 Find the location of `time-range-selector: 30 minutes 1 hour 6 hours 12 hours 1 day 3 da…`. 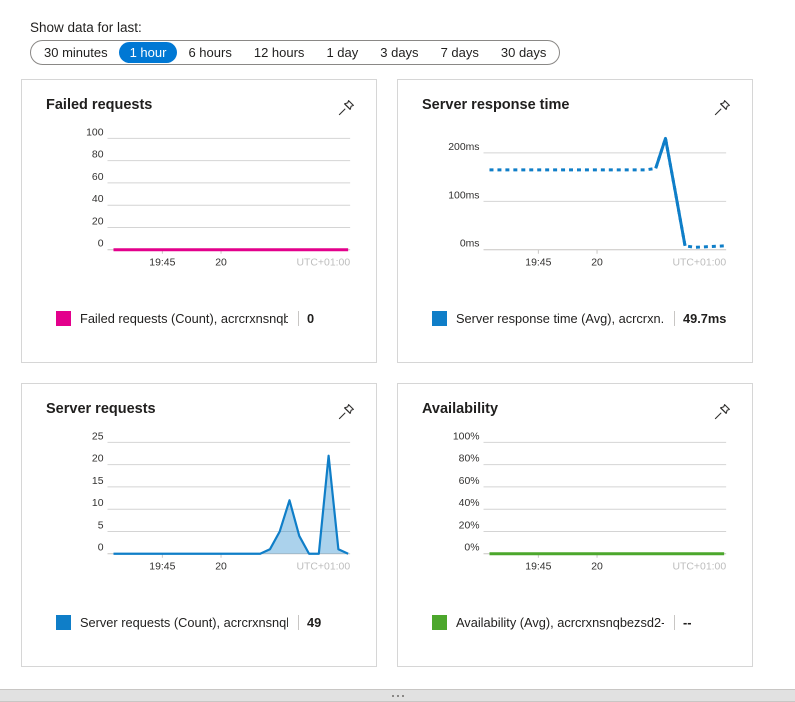

time-range-selector: 30 minutes 1 hour 6 hours 12 hours 1 day 3 da… is located at coordinates (295, 52).